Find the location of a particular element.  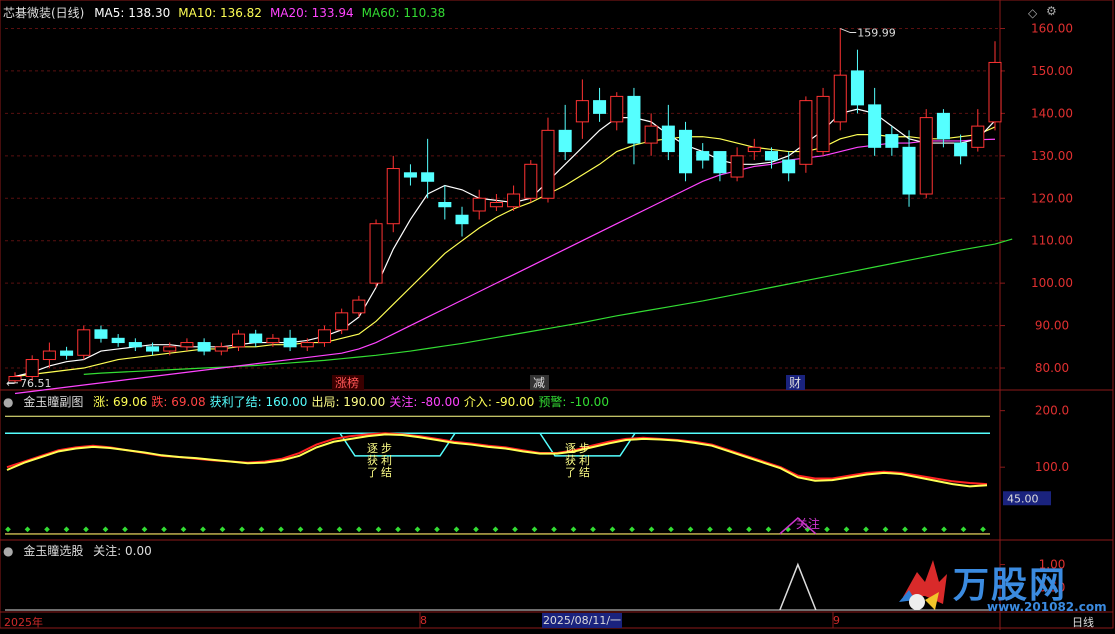

diamond-icon: ◇ is located at coordinates (1032, 13).